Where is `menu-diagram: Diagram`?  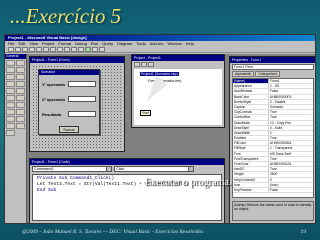 menu-diagram: Diagram is located at coordinates (124, 43).